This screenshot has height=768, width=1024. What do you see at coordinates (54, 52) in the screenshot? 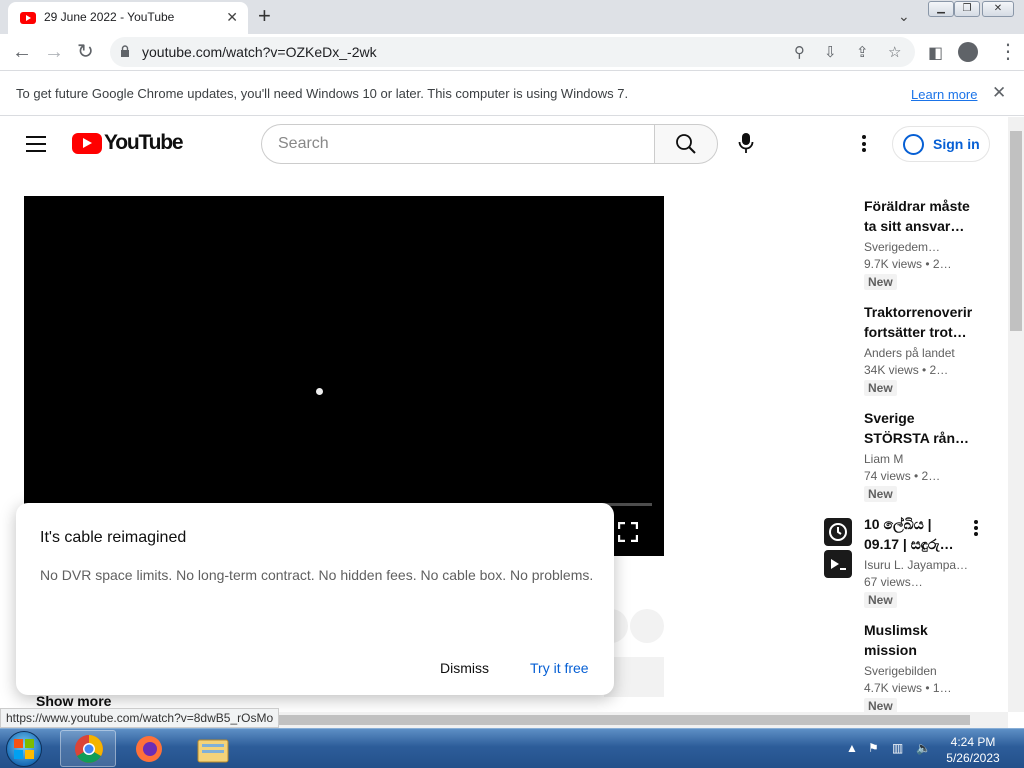
I see `forward-button: →` at bounding box center [54, 52].